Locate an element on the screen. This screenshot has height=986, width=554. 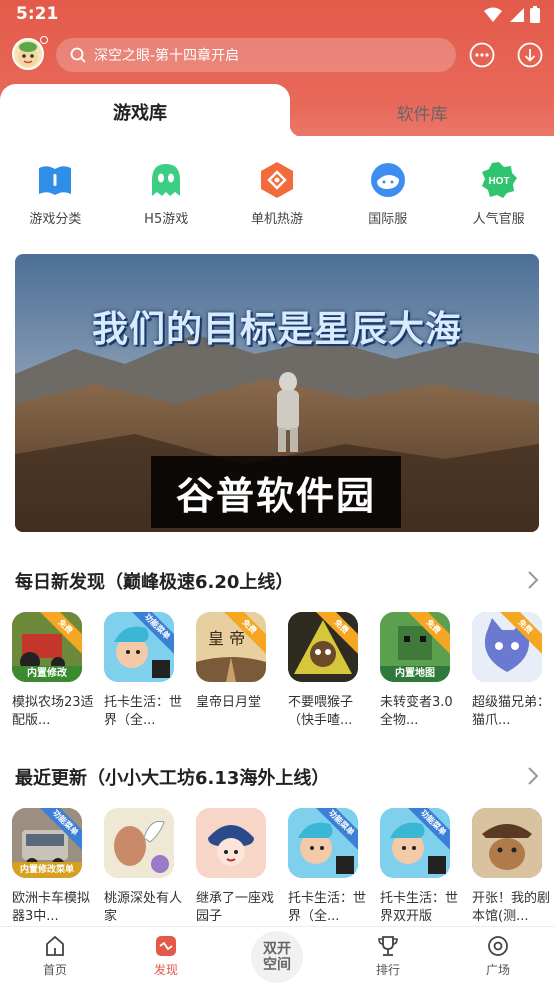
banner-brand: 谷普软件园 is located at coordinates (275, 495).